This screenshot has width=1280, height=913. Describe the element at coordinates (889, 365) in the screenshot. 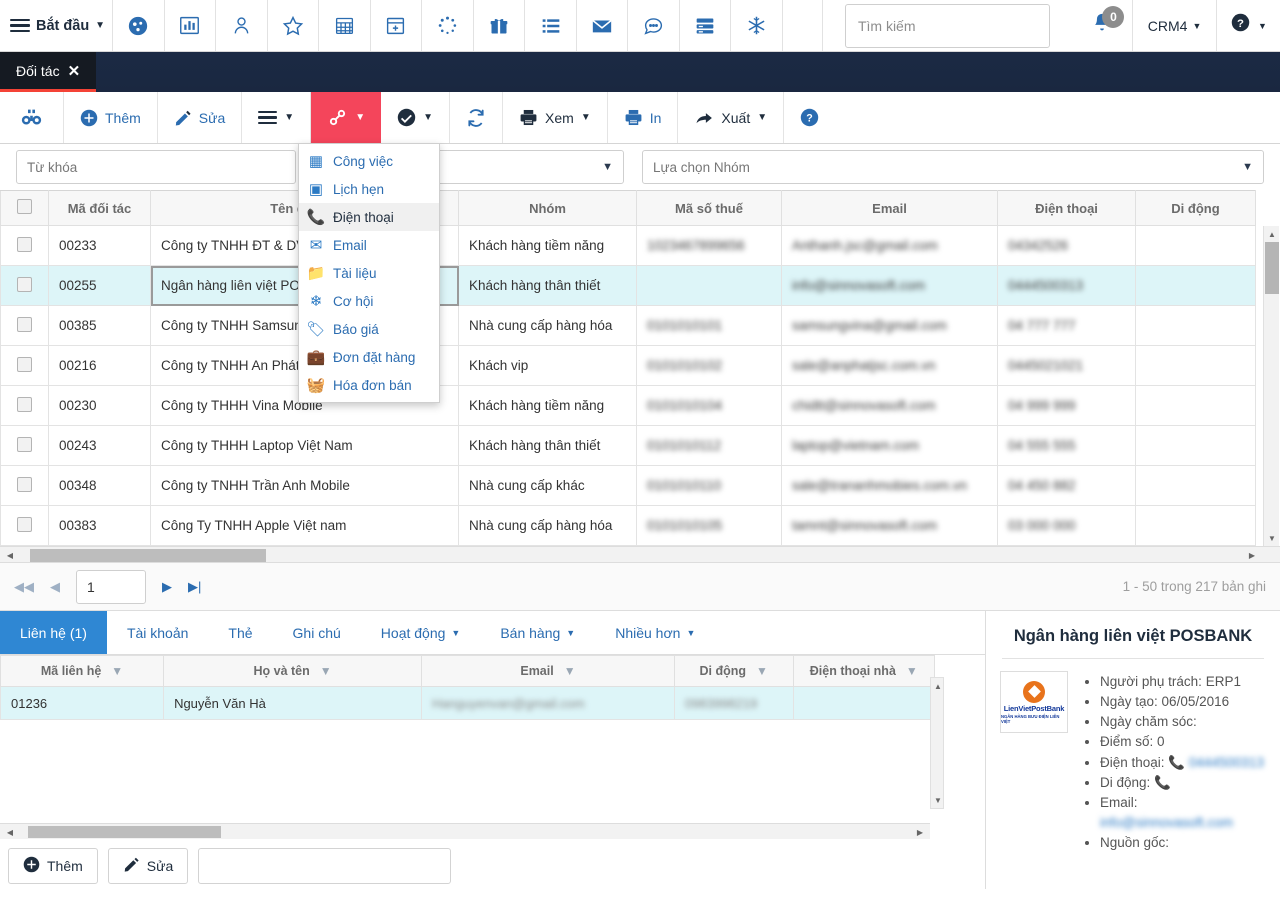

I see `cell-email: sale@anphatjsc.com.vn` at that location.